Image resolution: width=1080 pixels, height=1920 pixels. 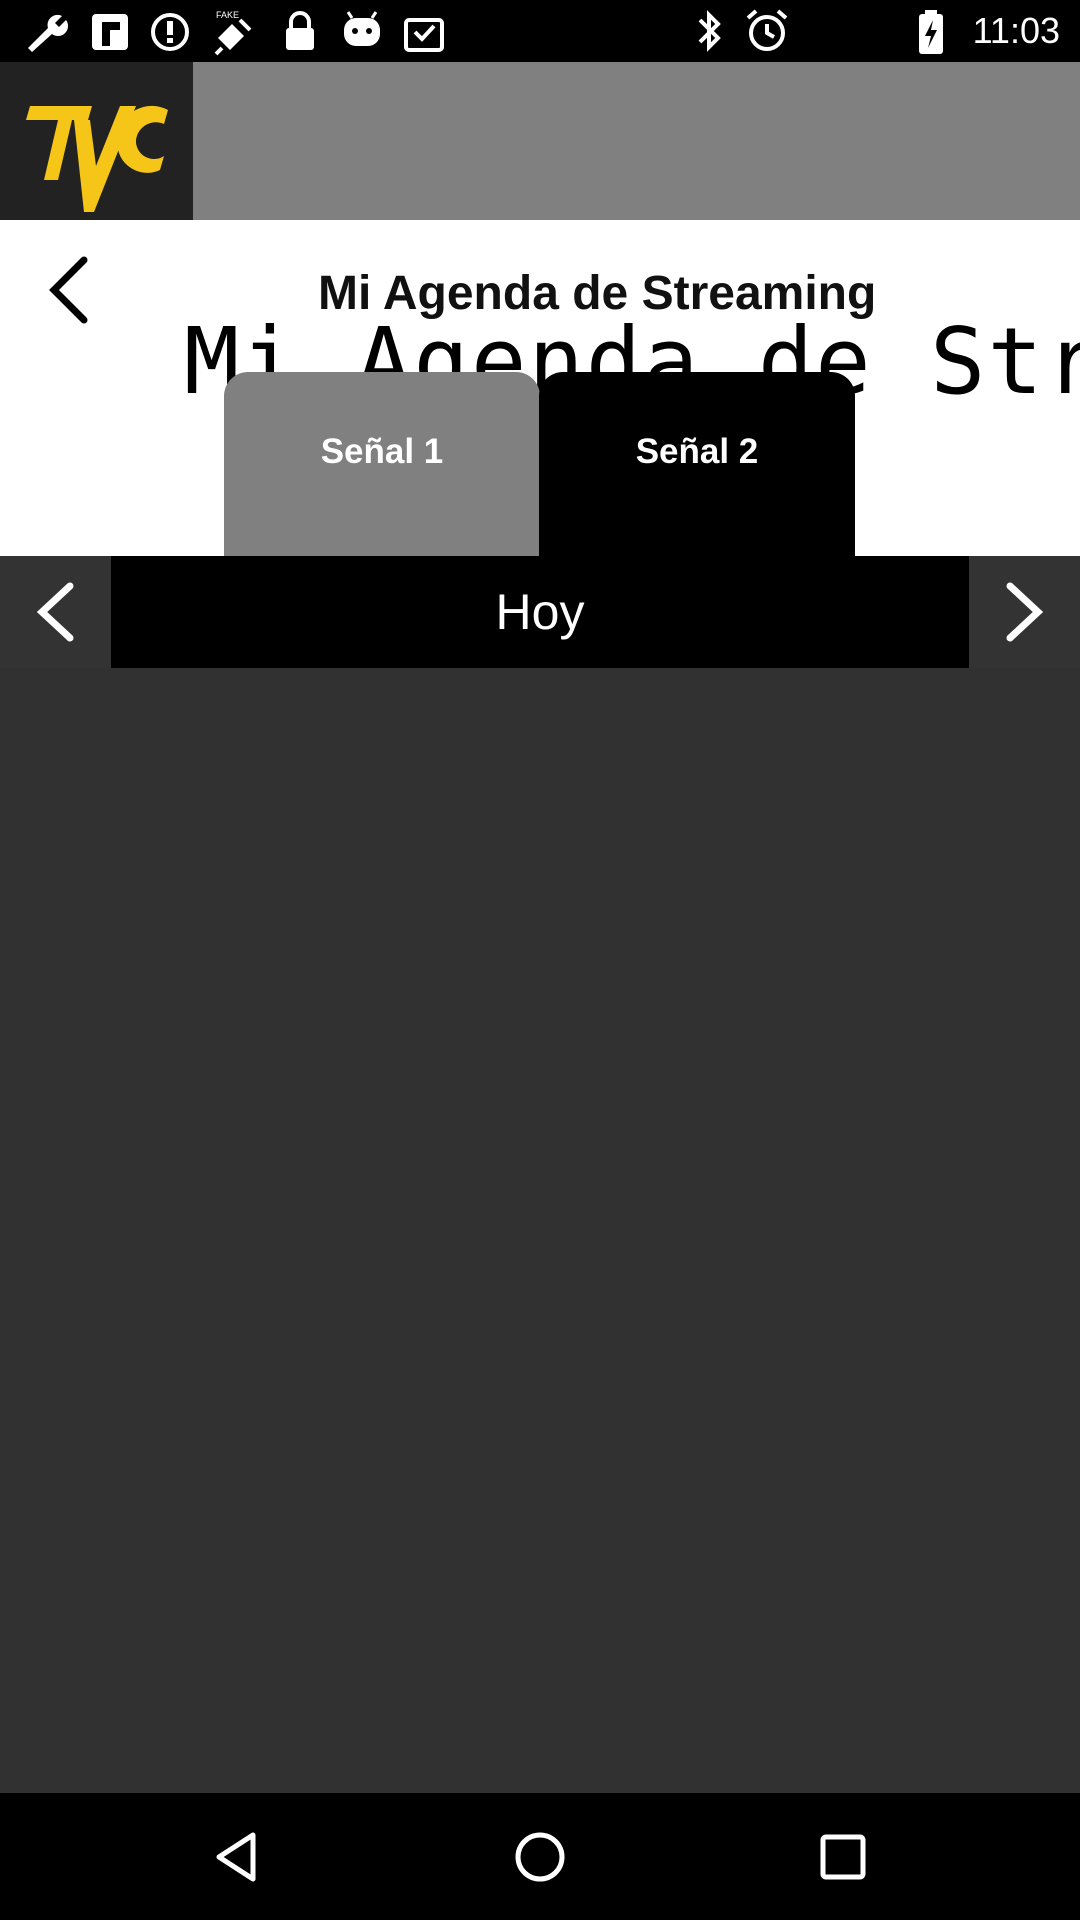 I want to click on back-icon, so click(x=236, y=1857).